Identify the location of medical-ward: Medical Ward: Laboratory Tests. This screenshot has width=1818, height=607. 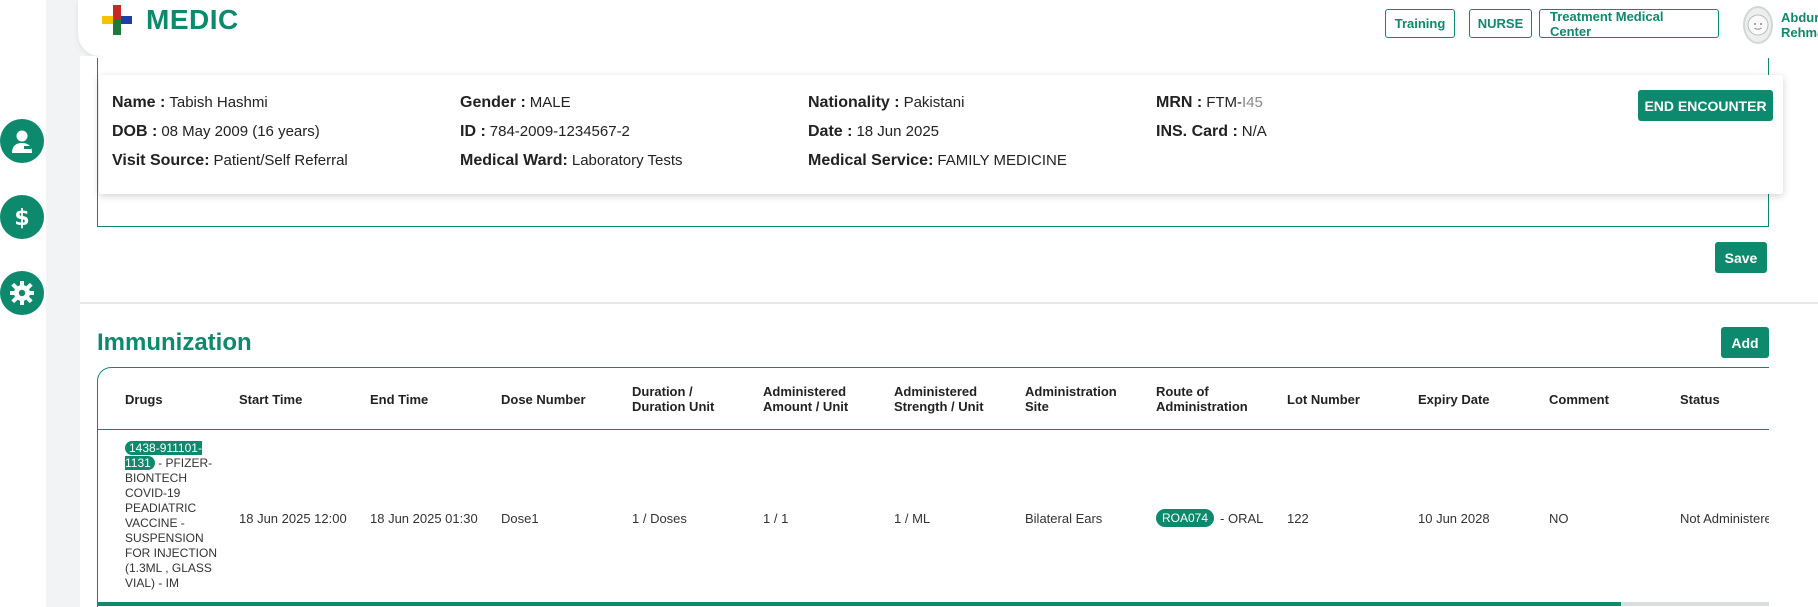
(571, 160).